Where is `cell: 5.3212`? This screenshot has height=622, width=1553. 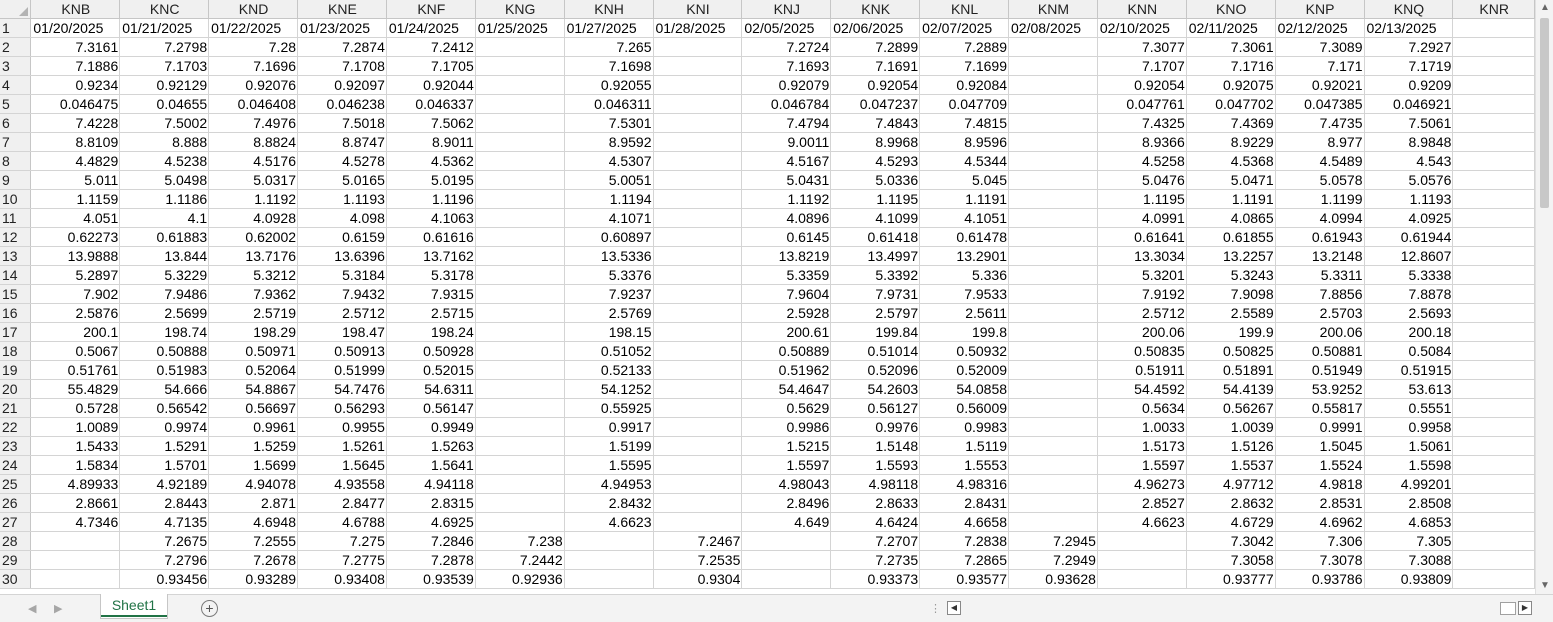 cell: 5.3212 is located at coordinates (253, 275).